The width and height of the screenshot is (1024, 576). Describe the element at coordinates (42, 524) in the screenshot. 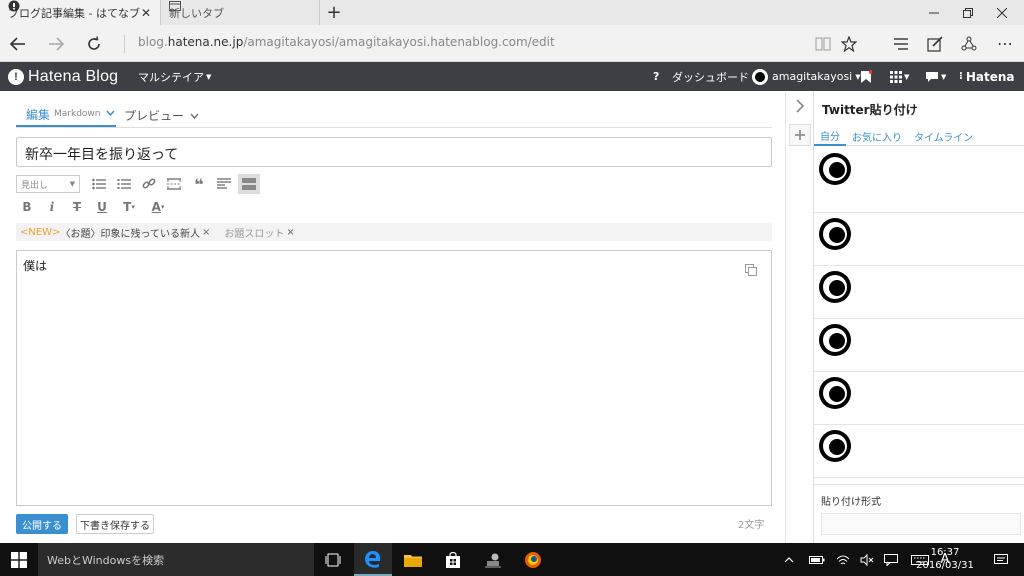

I see `publish-button: 公開する` at that location.